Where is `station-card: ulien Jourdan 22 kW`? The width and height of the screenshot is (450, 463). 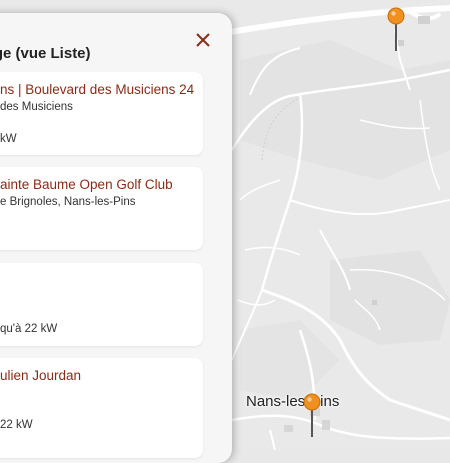
station-card: ulien Jourdan 22 kW is located at coordinates (101, 408).